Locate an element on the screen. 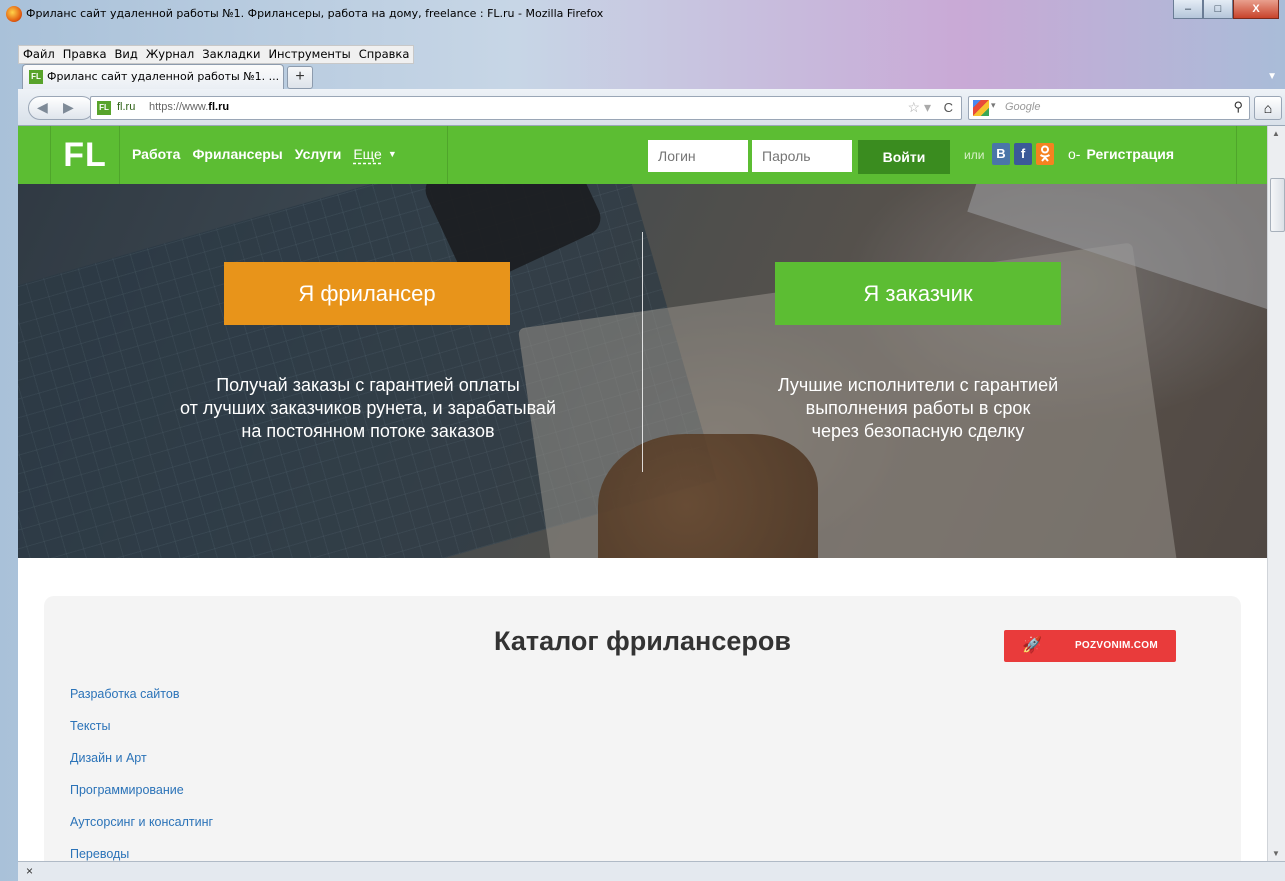 The image size is (1285, 881). vk-login-icon: В is located at coordinates (1001, 154).